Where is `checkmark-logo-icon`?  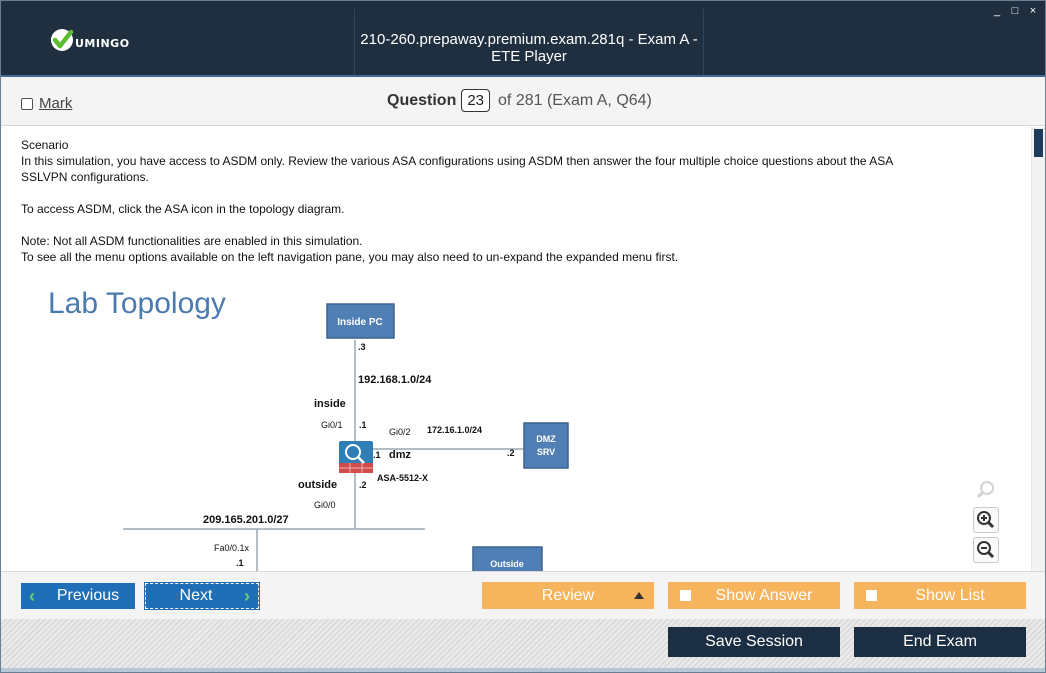
checkmark-logo-icon is located at coordinates (62, 40).